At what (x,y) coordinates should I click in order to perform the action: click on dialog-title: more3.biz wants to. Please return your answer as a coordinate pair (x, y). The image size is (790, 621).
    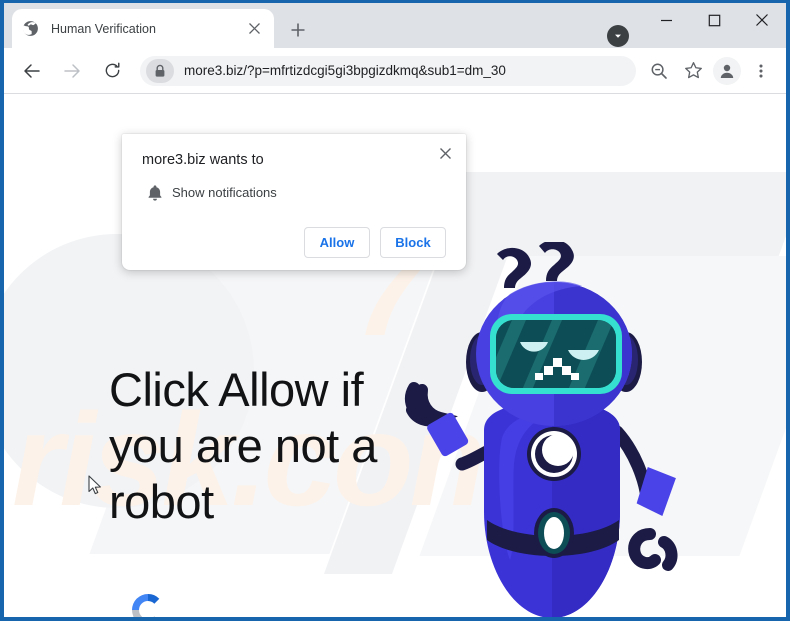
    Looking at the image, I should click on (203, 160).